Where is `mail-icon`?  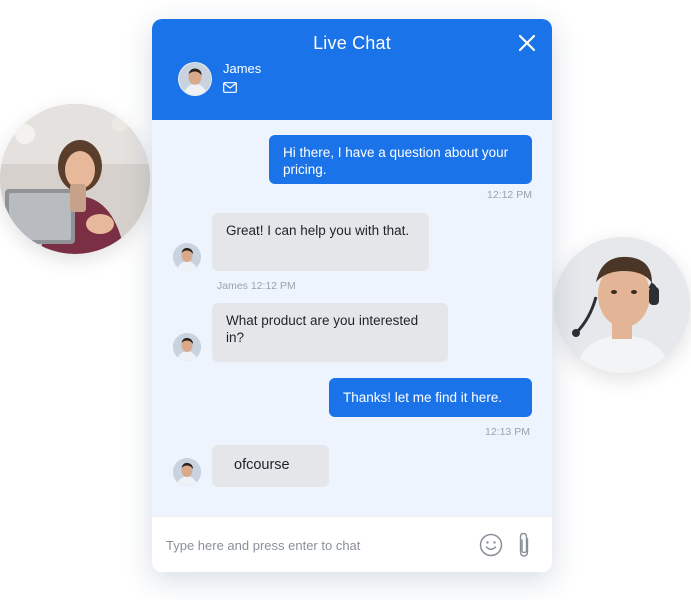
mail-icon is located at coordinates (230, 87).